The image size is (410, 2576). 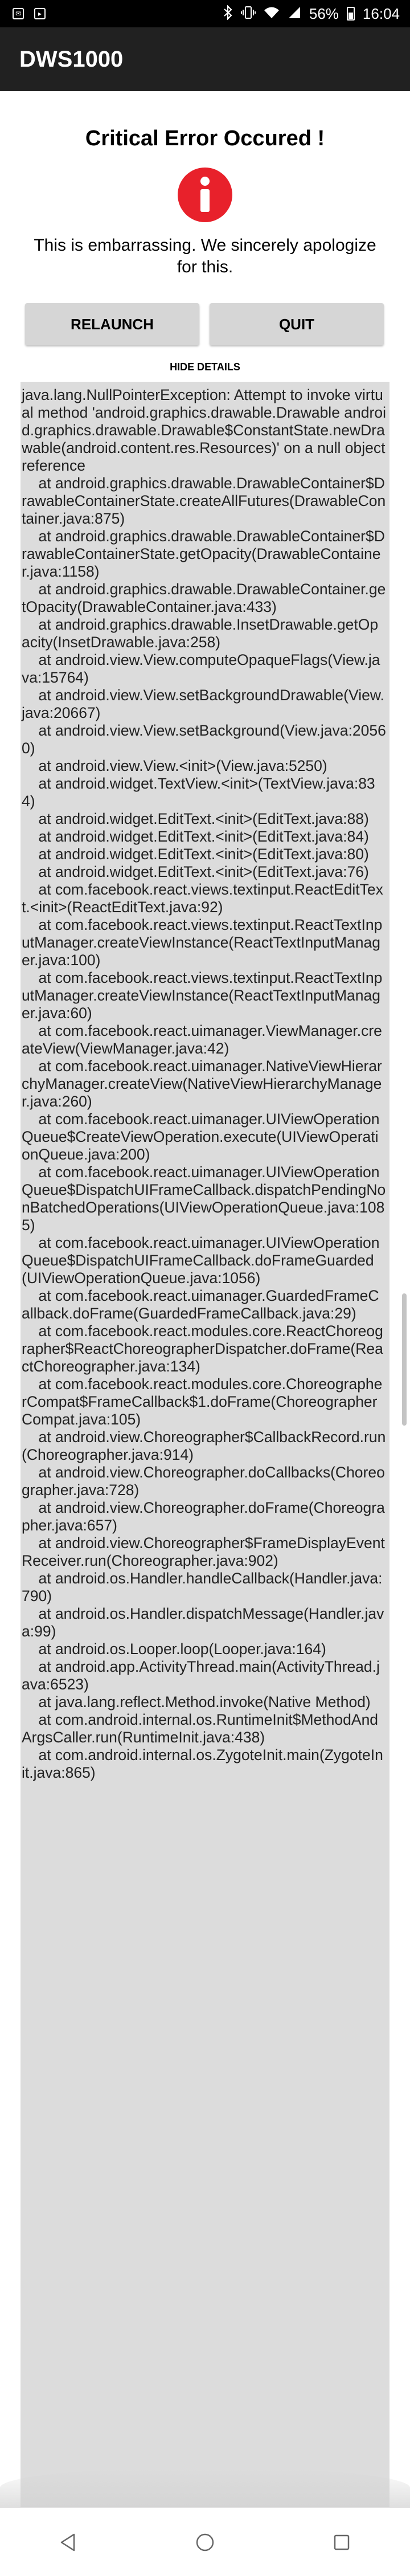 What do you see at coordinates (350, 14) in the screenshot?
I see `battery-icon` at bounding box center [350, 14].